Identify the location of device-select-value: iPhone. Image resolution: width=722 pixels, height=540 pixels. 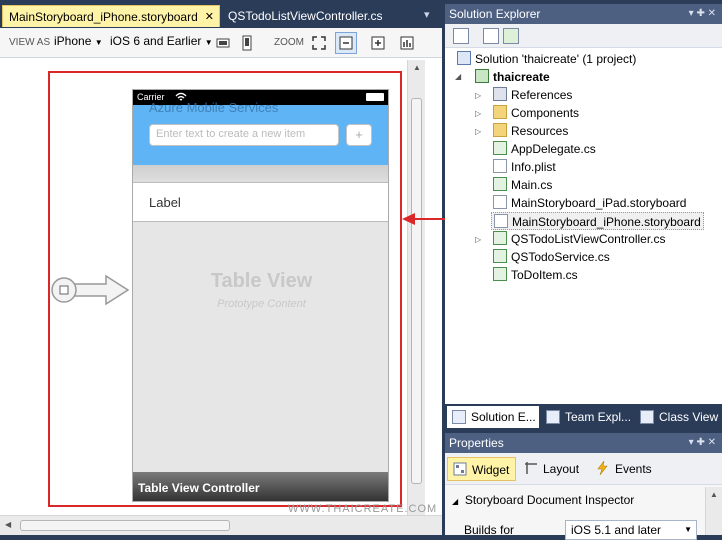
(73, 41).